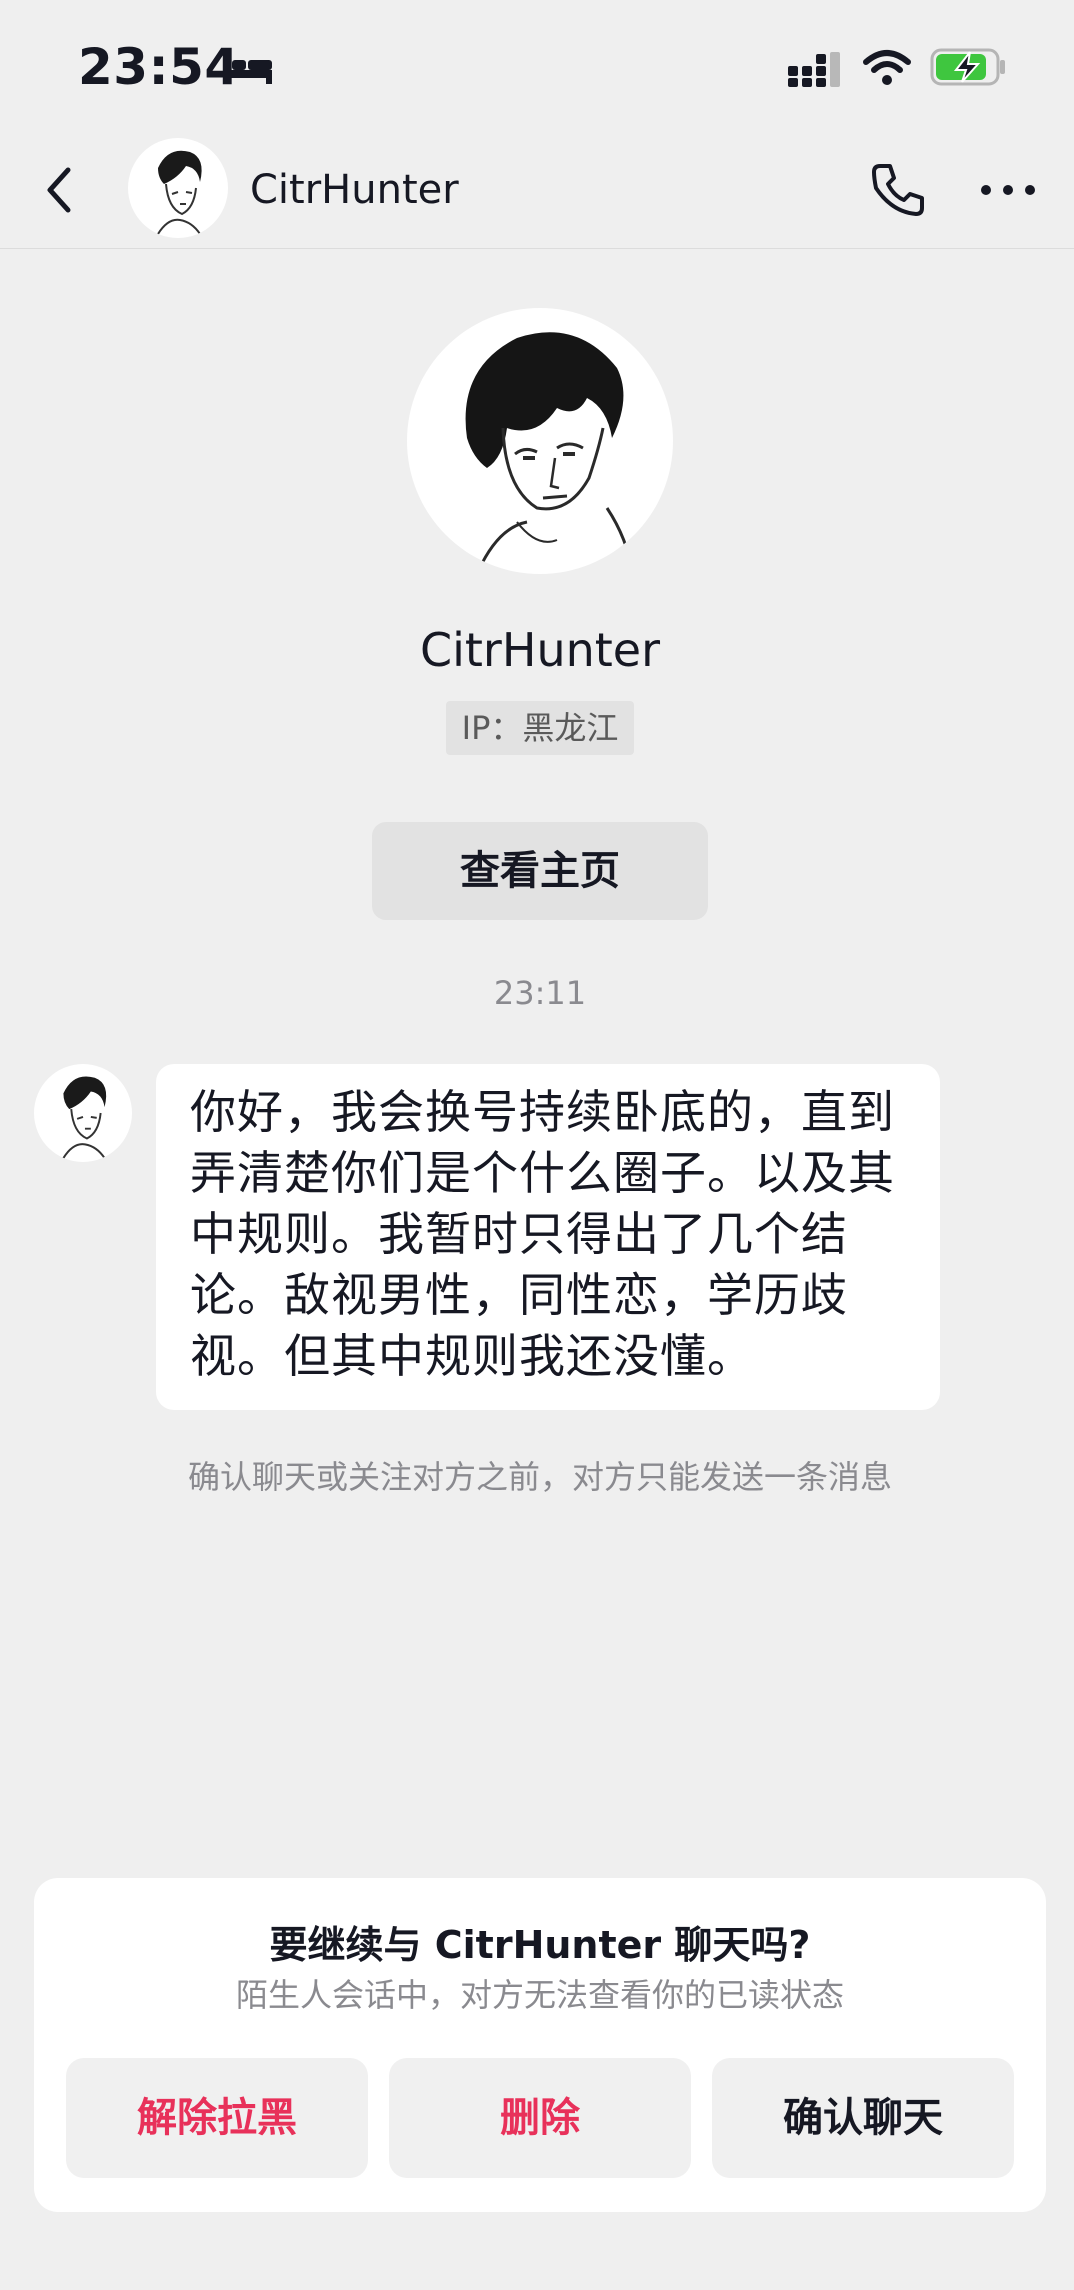 The image size is (1074, 2290). Describe the element at coordinates (540, 728) in the screenshot. I see `ip-location-tag: IP：黑龙江` at that location.